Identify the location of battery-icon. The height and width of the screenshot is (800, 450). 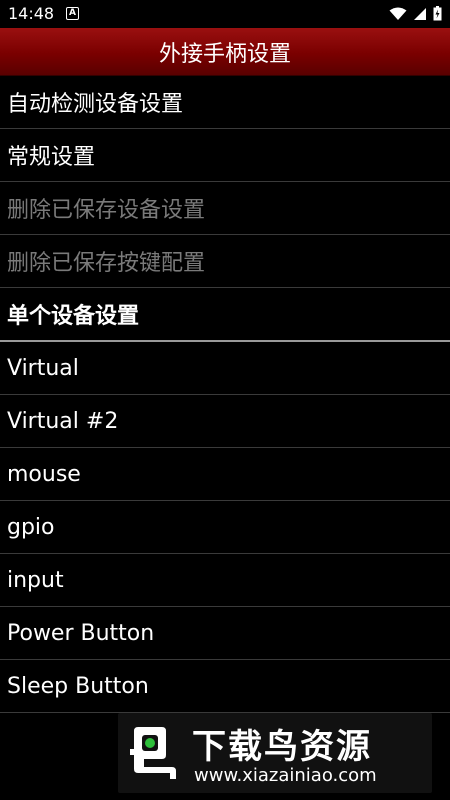
(437, 13).